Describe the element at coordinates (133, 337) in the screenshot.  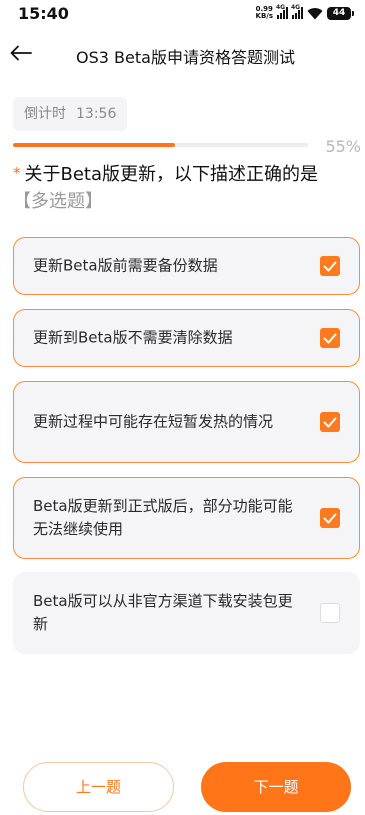
I see `option-label: 更新到Beta版不需要清除数据` at that location.